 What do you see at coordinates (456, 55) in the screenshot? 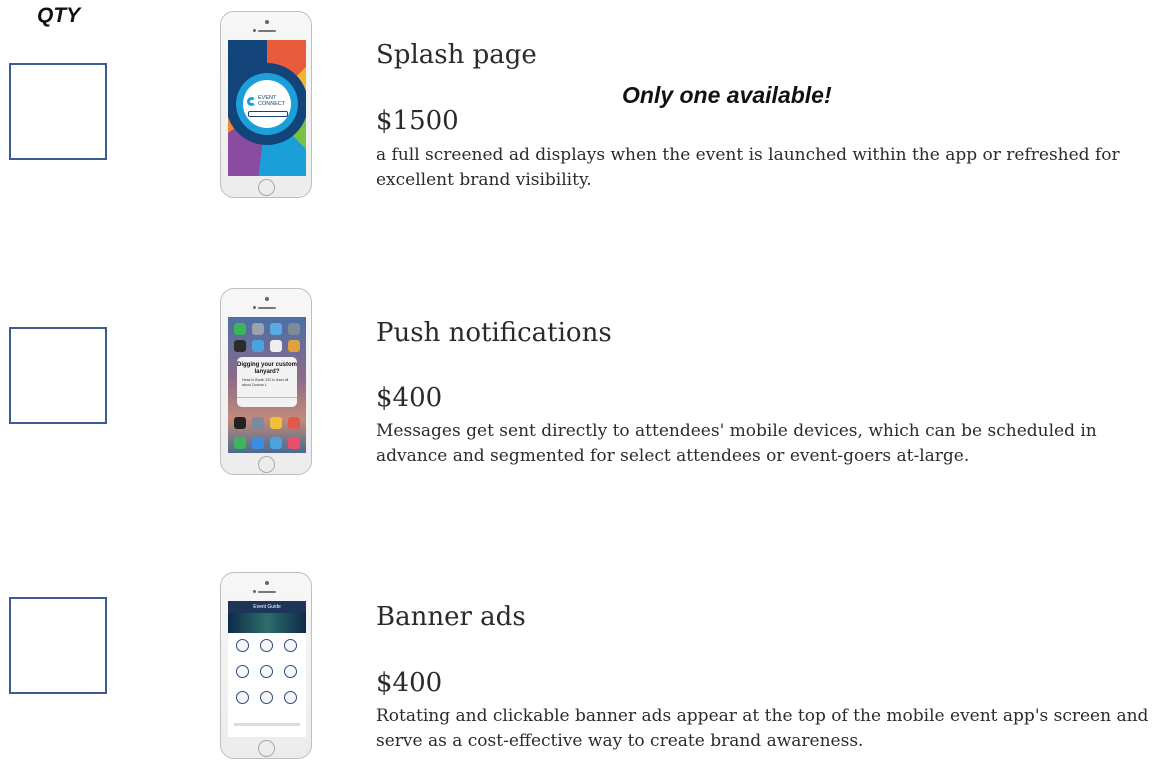
I see `product-title: Splash page` at bounding box center [456, 55].